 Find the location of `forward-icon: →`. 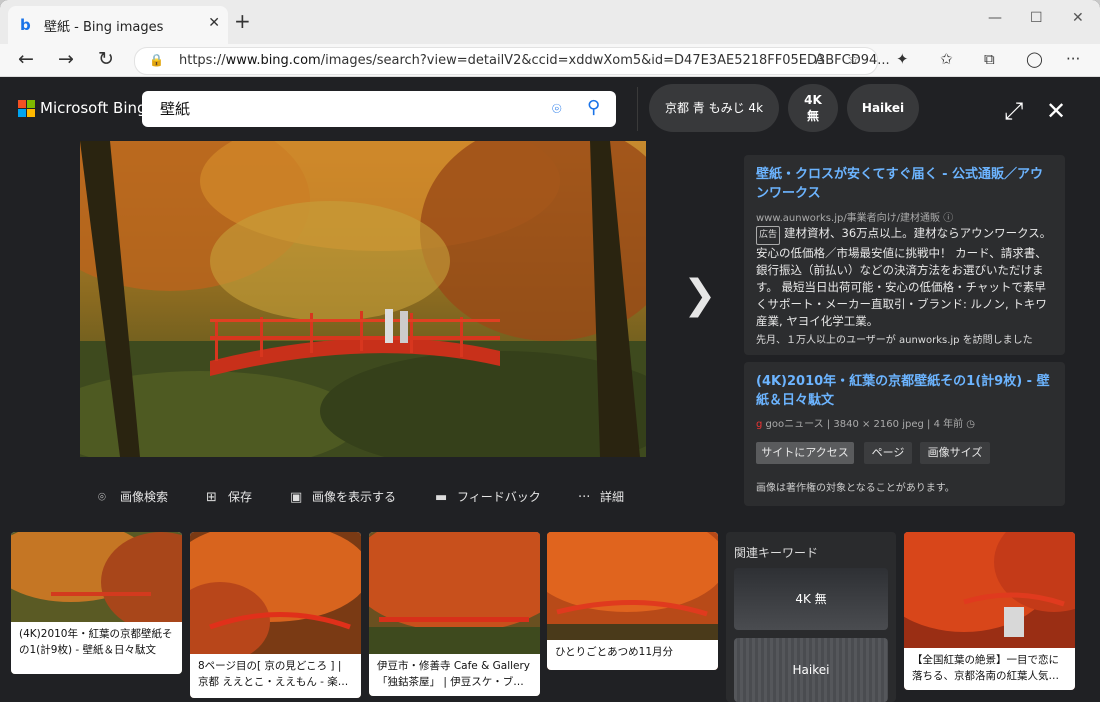

forward-icon: → is located at coordinates (66, 59).